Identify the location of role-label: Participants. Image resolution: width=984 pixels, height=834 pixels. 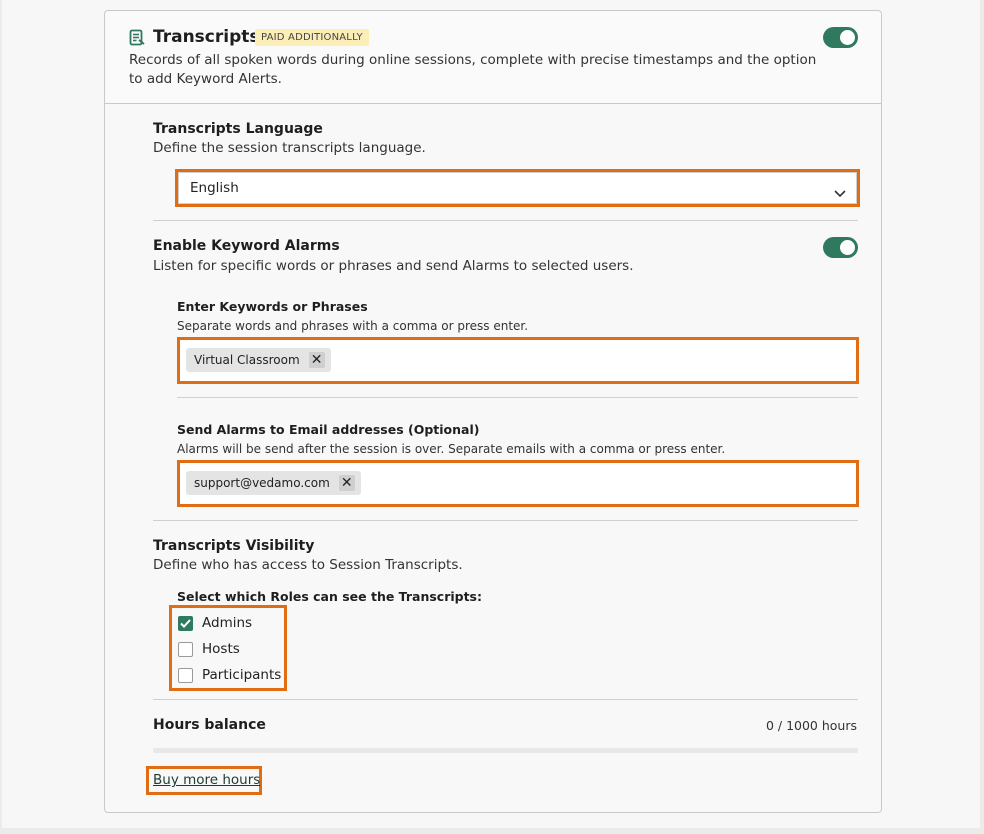
(242, 675).